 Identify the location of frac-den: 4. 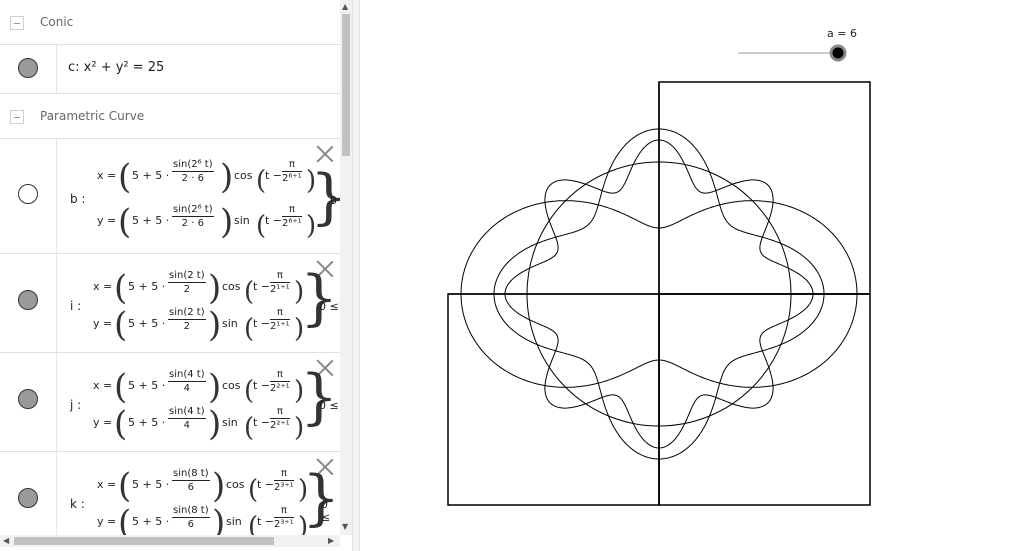
(186, 388).